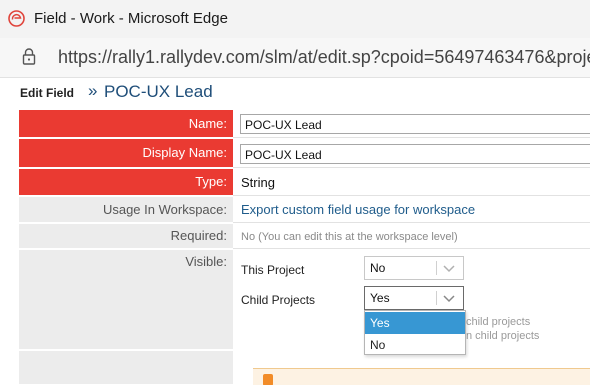 This screenshot has width=590, height=385. What do you see at coordinates (503, 336) in the screenshot?
I see `child-projects-hint-2: n child projects` at bounding box center [503, 336].